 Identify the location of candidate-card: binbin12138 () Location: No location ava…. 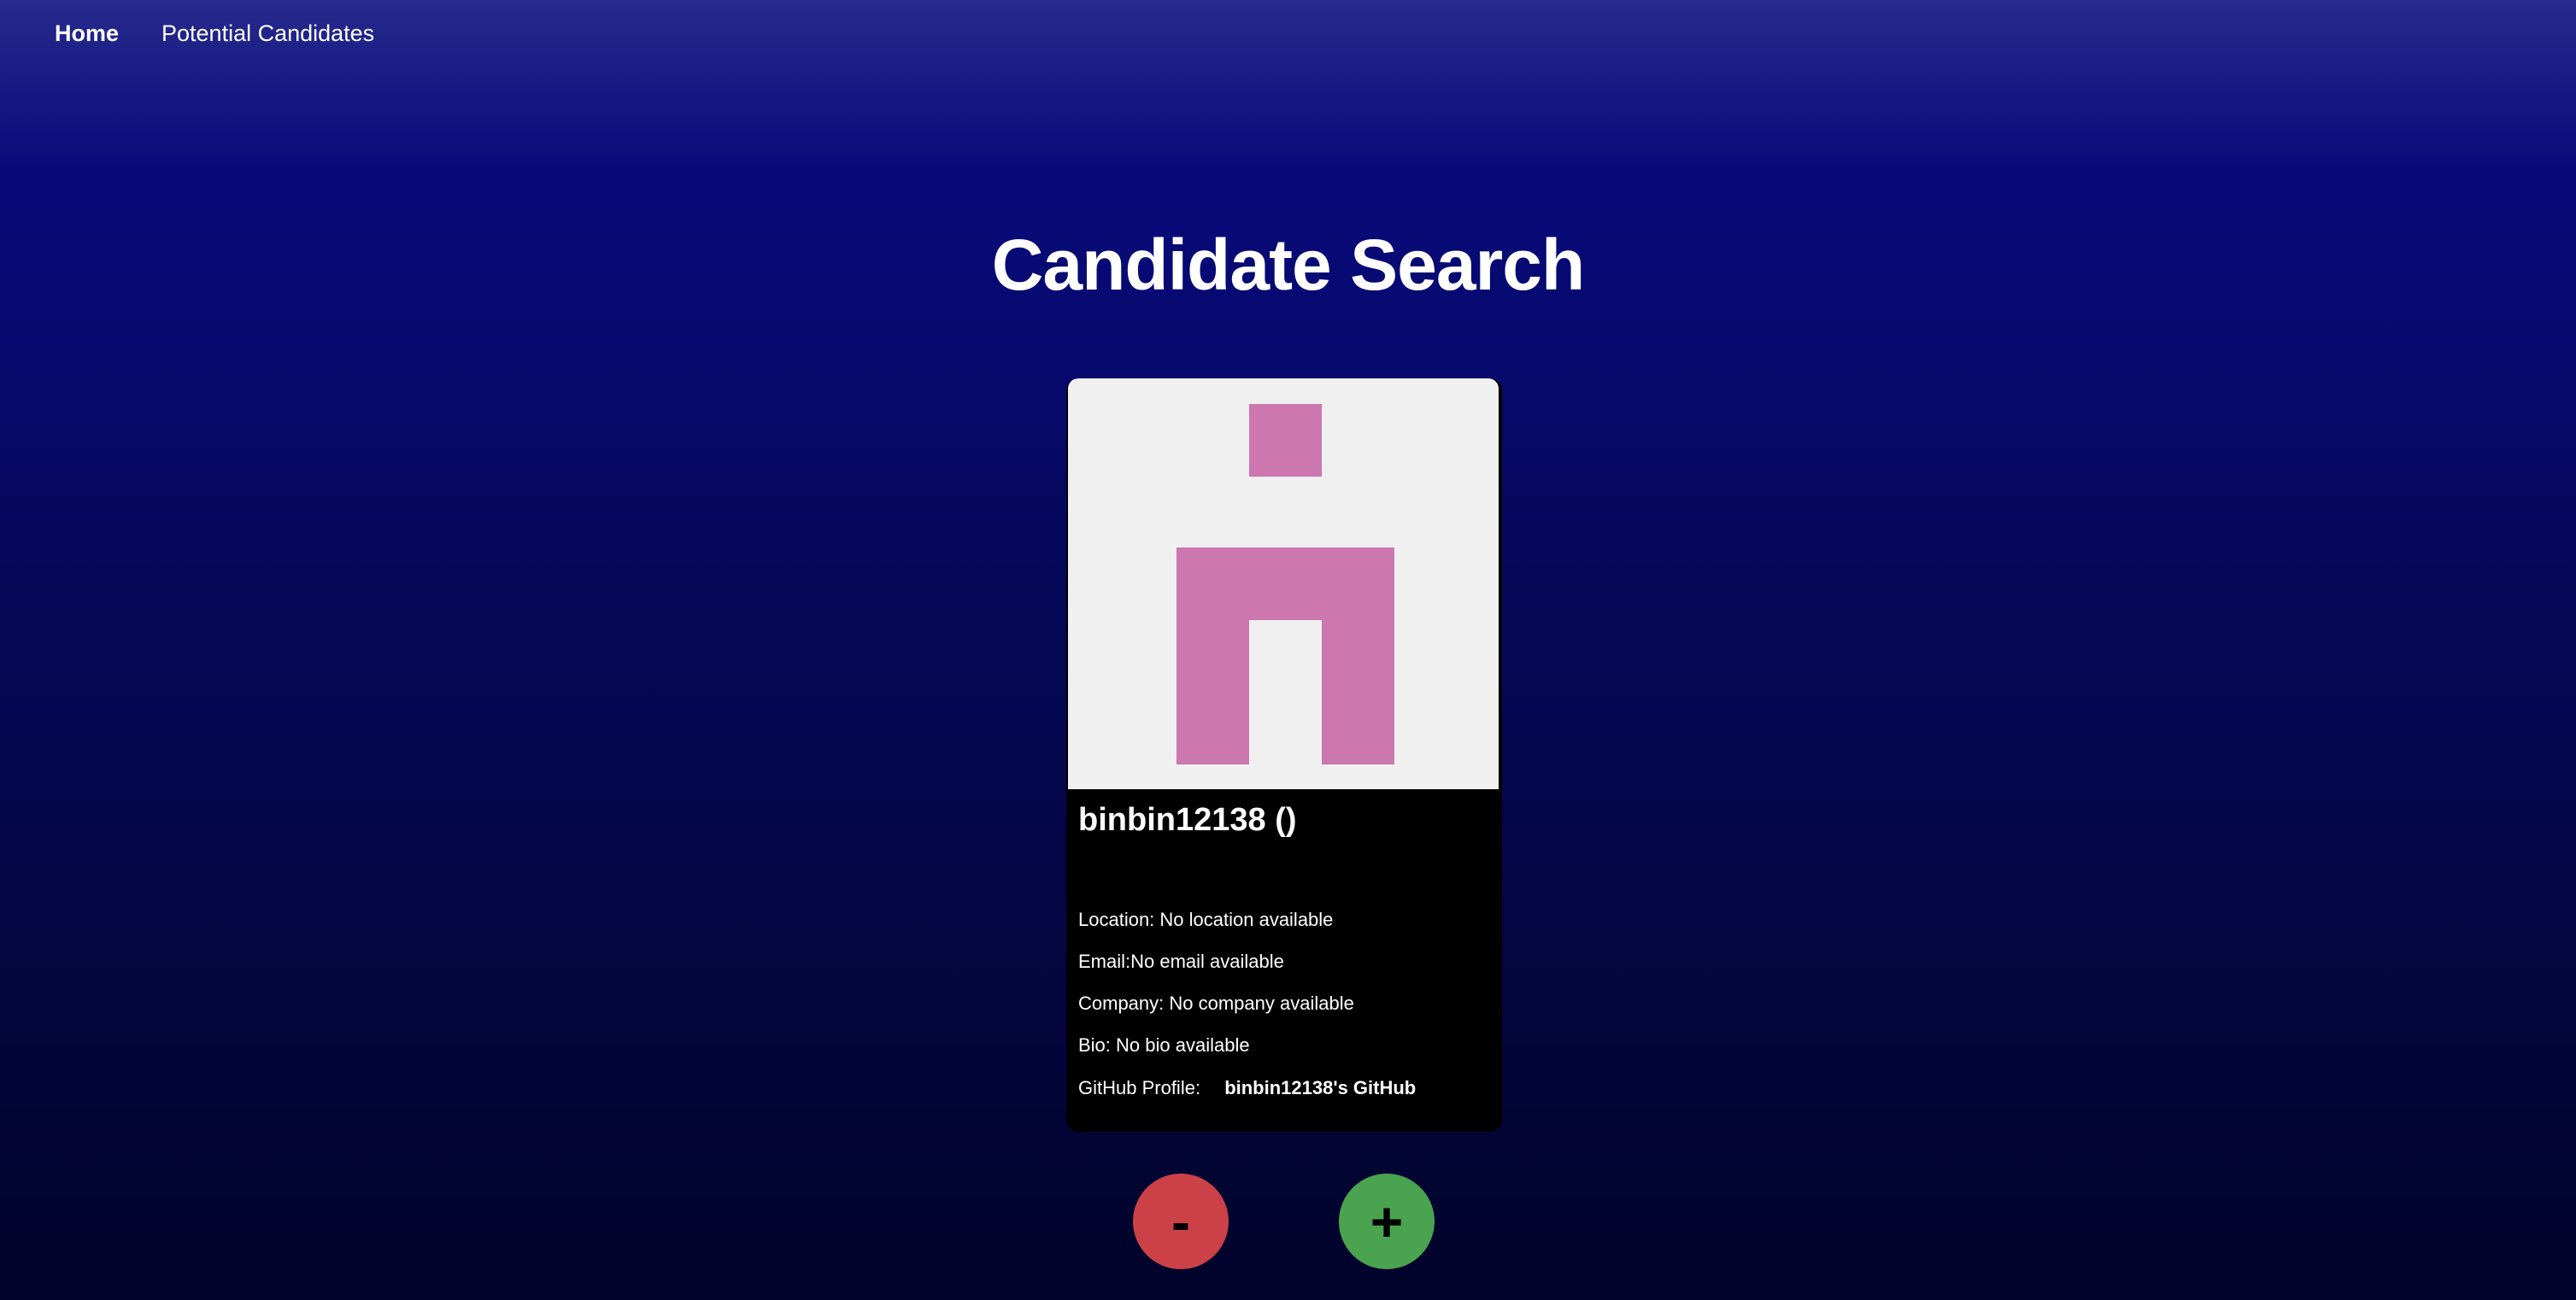
(1284, 755).